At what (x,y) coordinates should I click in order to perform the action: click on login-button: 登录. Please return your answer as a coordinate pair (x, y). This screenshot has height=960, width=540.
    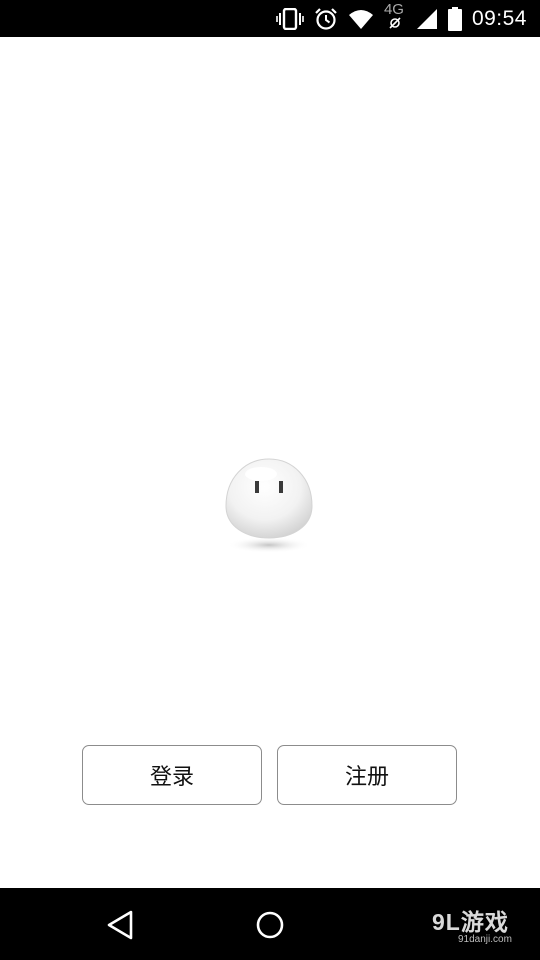
    Looking at the image, I should click on (172, 775).